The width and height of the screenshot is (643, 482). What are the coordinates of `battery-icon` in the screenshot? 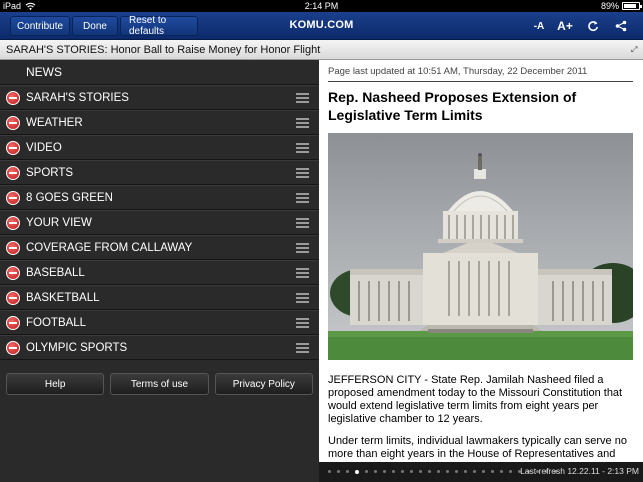 It's located at (632, 6).